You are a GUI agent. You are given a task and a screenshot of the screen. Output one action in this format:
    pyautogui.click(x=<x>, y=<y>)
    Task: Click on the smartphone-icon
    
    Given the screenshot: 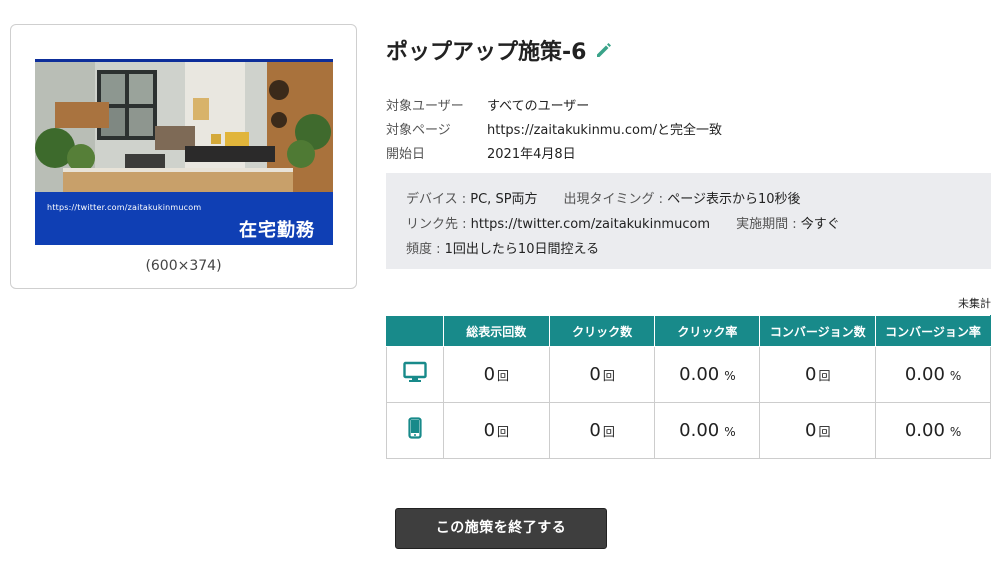 What is the action you would take?
    pyautogui.click(x=415, y=430)
    